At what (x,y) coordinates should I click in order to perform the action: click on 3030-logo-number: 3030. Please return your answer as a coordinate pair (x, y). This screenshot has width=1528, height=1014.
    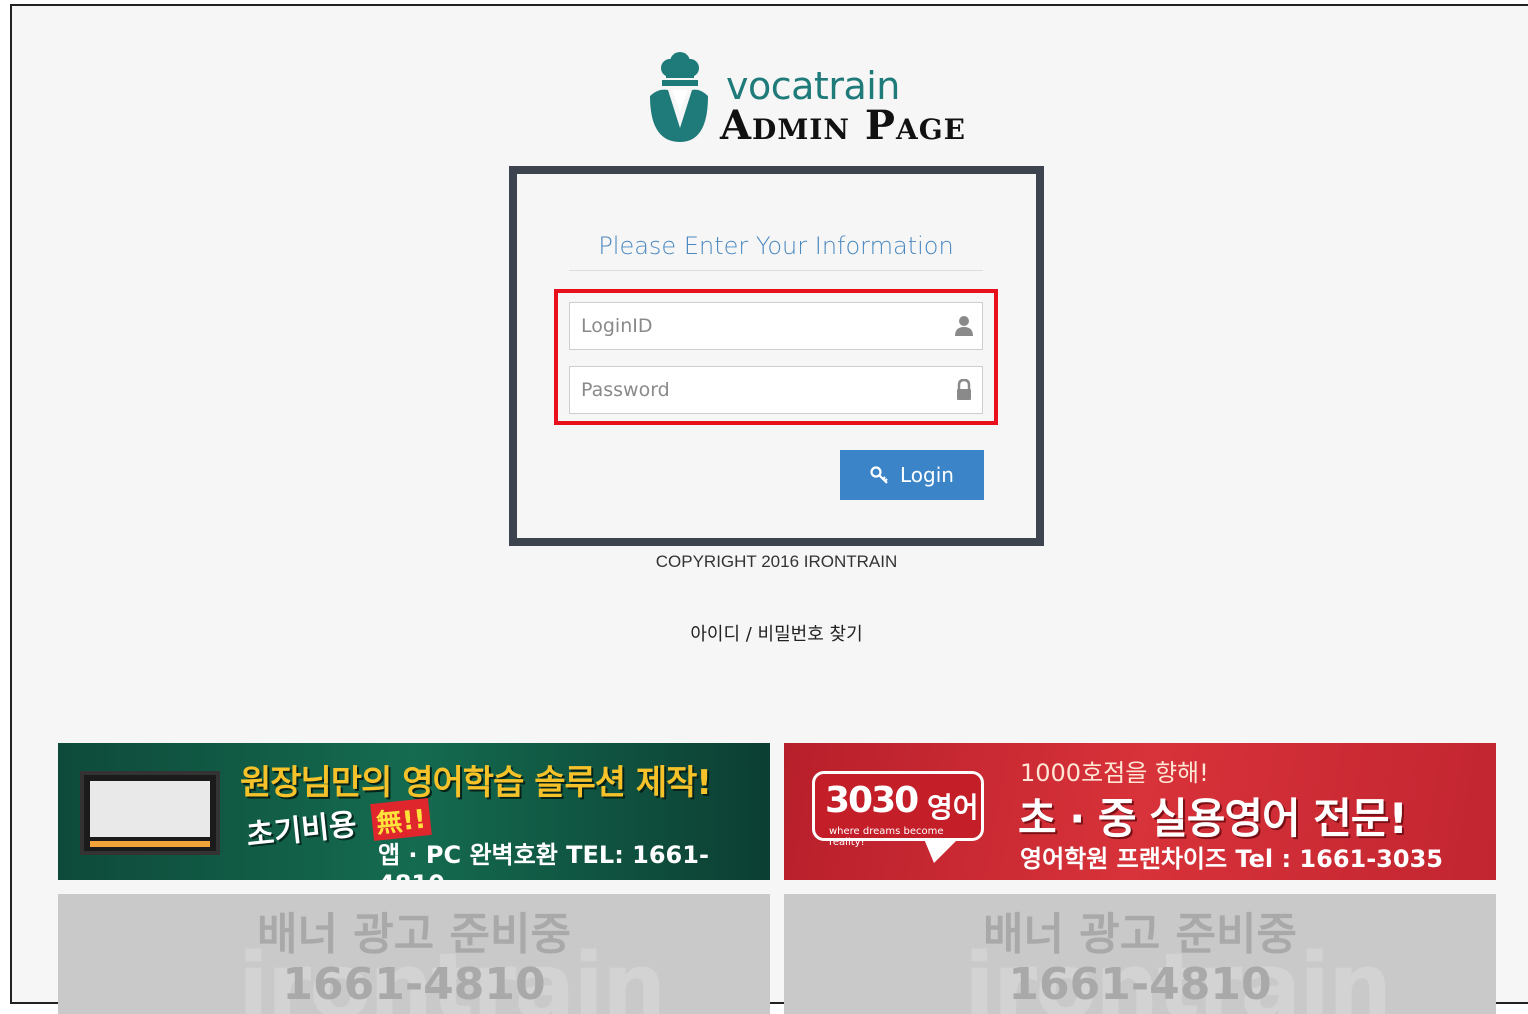
    Looking at the image, I should click on (872, 800).